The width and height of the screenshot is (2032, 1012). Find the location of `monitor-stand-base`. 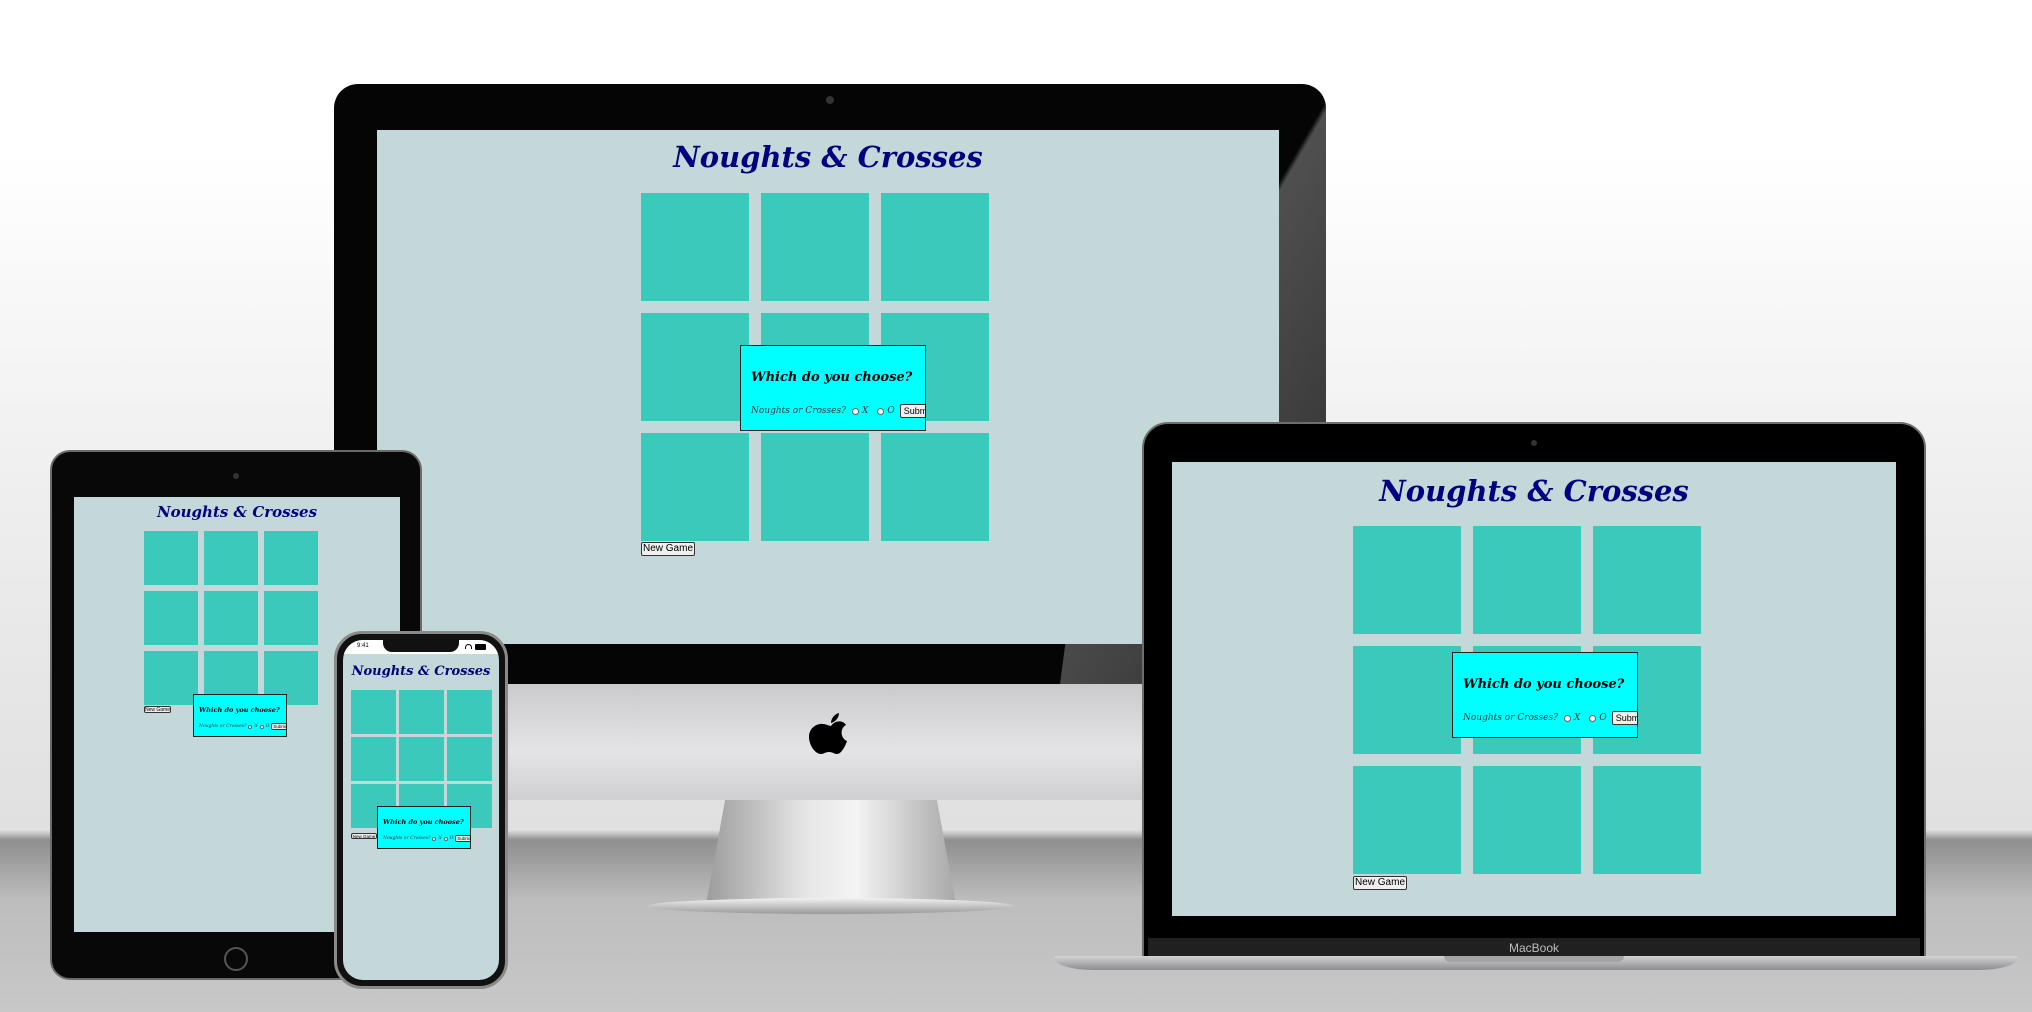

monitor-stand-base is located at coordinates (831, 906).